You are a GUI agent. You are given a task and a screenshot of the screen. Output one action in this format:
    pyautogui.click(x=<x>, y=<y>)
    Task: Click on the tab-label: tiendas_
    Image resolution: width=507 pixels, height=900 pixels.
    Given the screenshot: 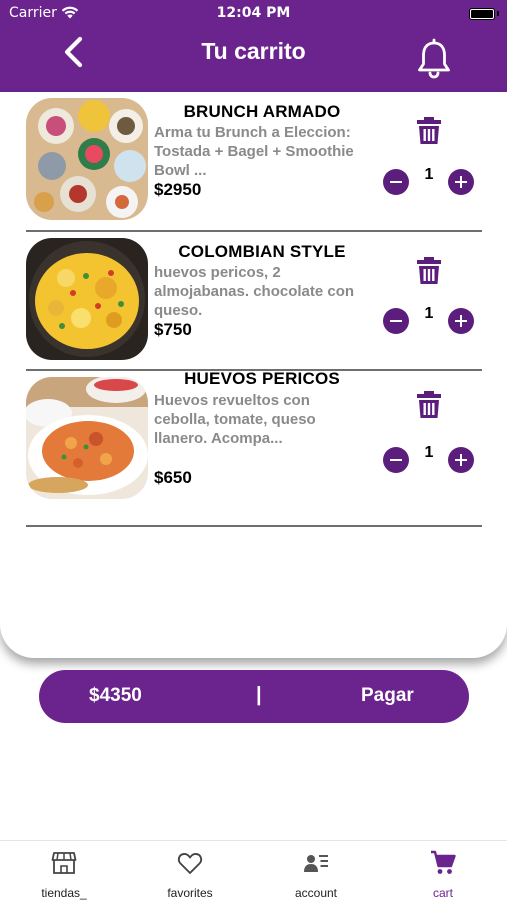 What is the action you would take?
    pyautogui.click(x=64, y=893)
    